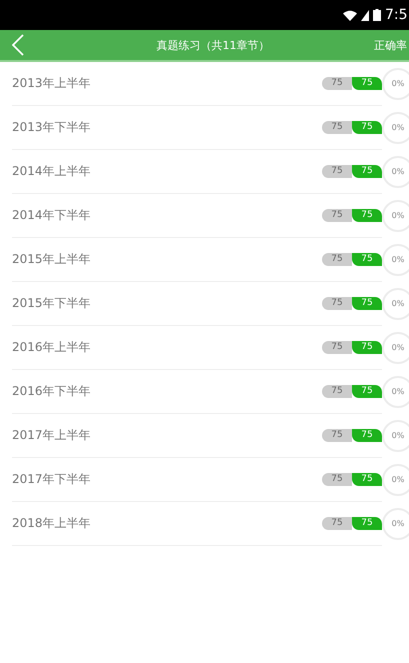  I want to click on header-title: 真题练习（共11章节）, so click(213, 45).